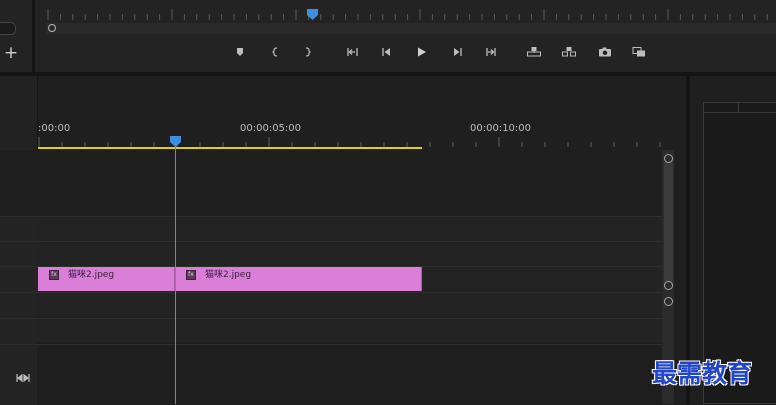 This screenshot has height=405, width=776. I want to click on step-back-button, so click(387, 52).